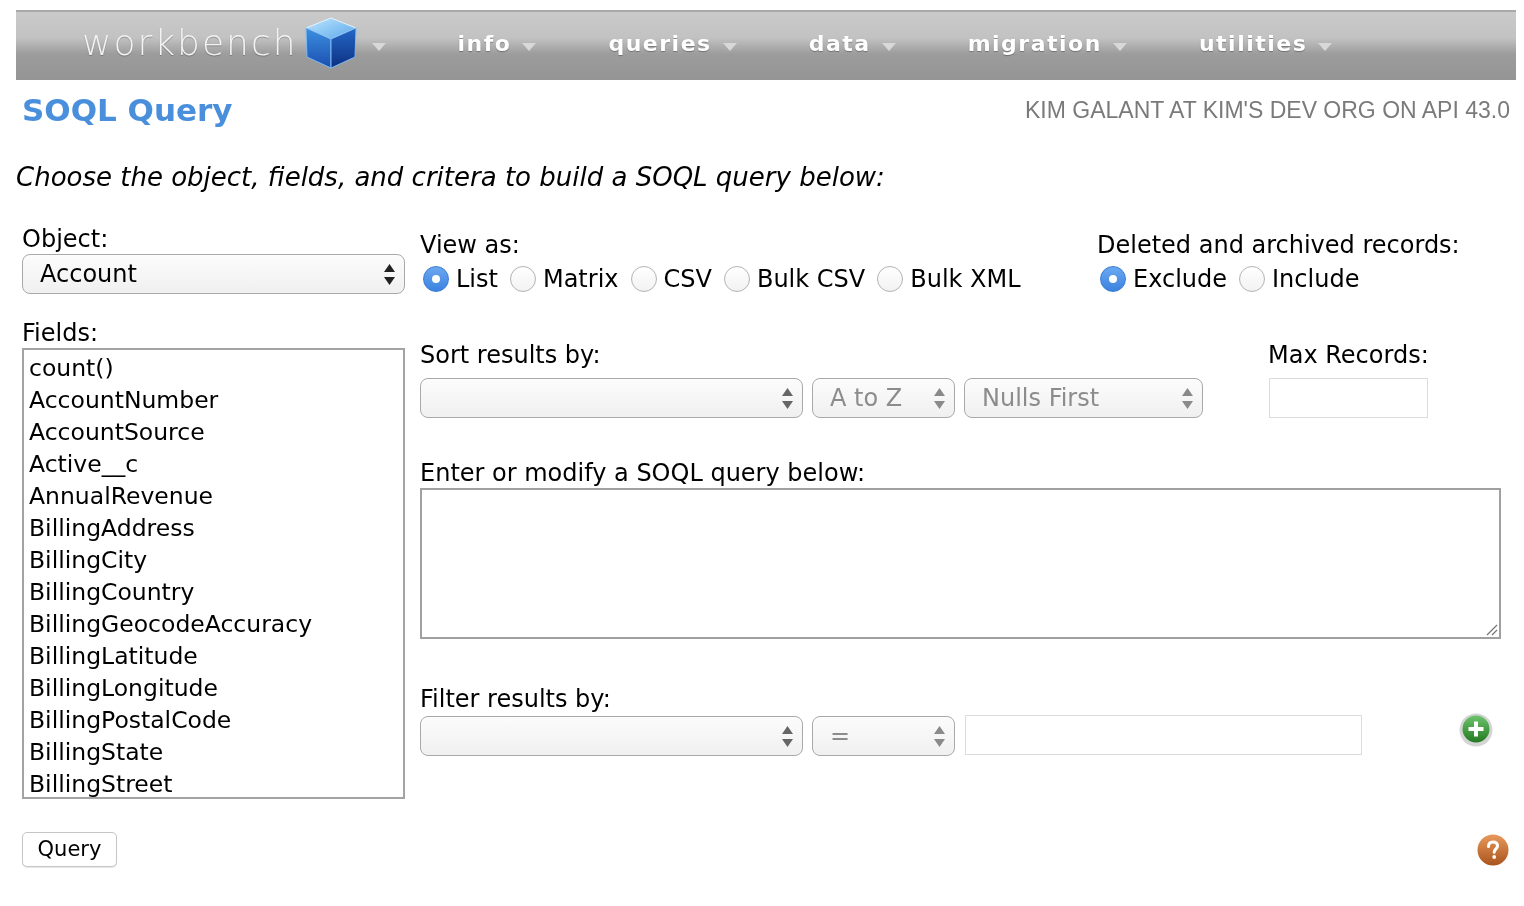 The width and height of the screenshot is (1524, 906). What do you see at coordinates (510, 355) in the screenshot?
I see `sort-label: Sort results by:` at bounding box center [510, 355].